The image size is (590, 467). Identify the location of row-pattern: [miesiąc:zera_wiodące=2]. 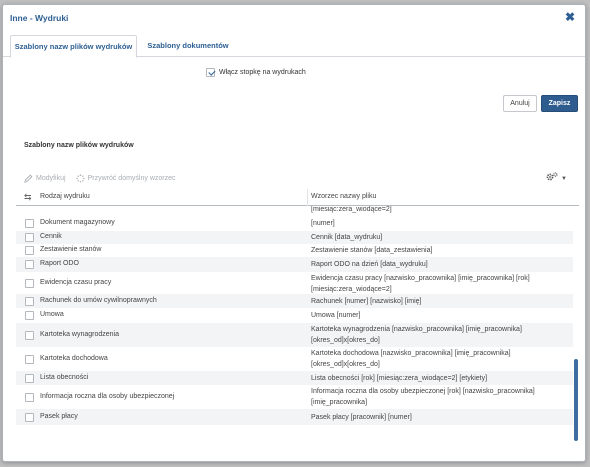
(351, 209).